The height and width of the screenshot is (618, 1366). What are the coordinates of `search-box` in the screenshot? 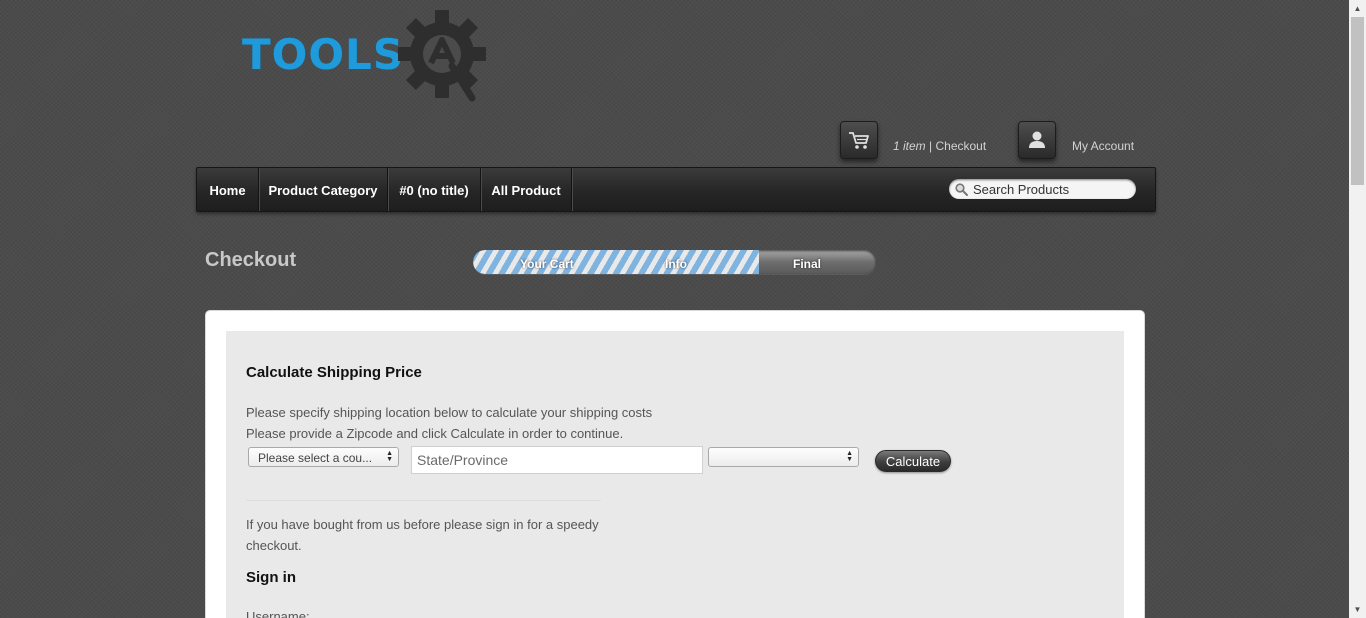 It's located at (1042, 189).